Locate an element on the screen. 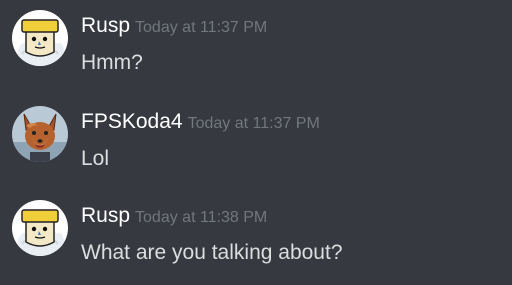  username: FPSKoda4 is located at coordinates (132, 121).